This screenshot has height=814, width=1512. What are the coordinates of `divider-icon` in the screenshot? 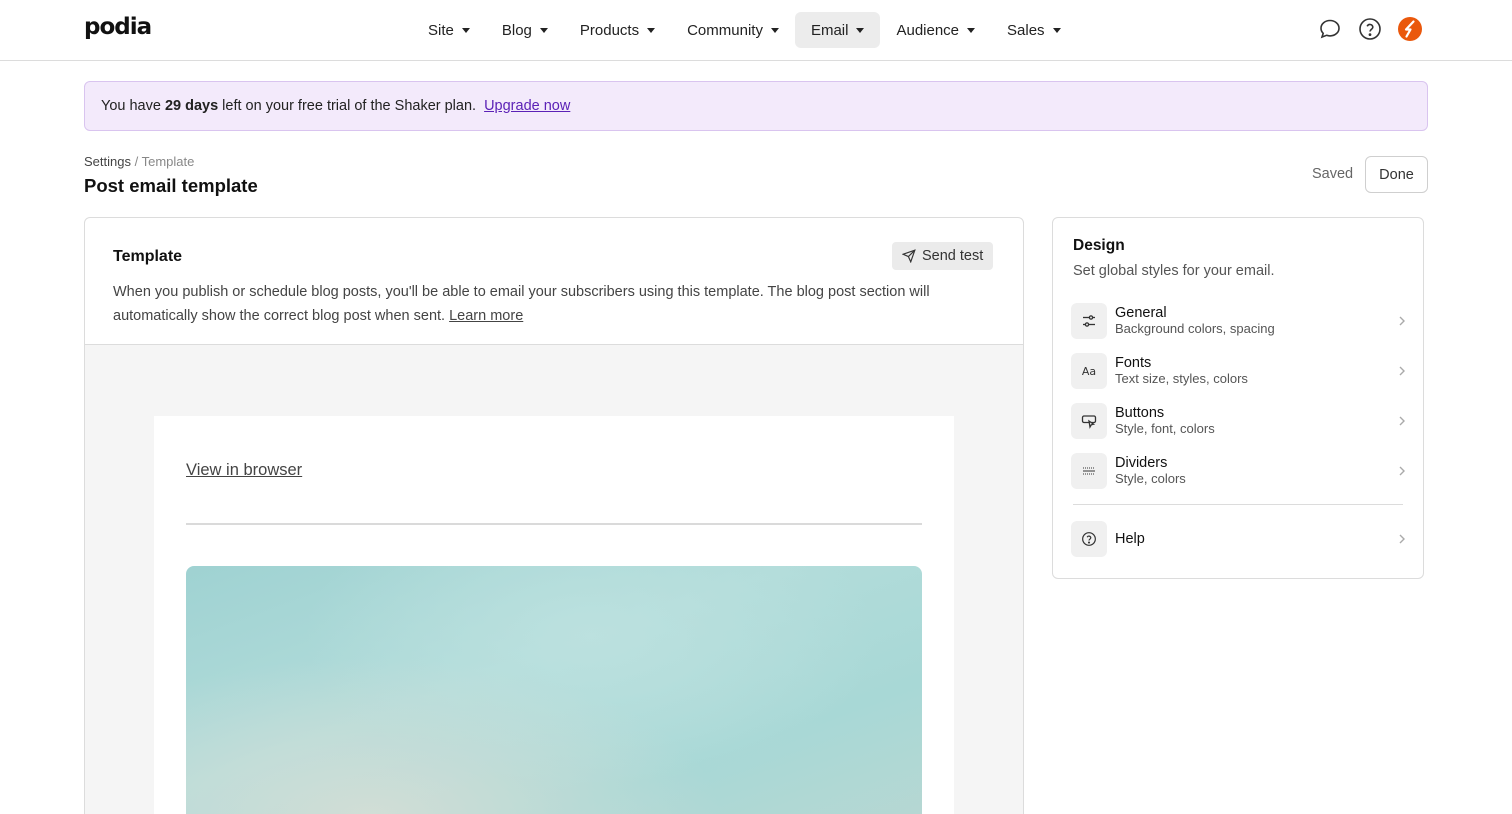 It's located at (1089, 471).